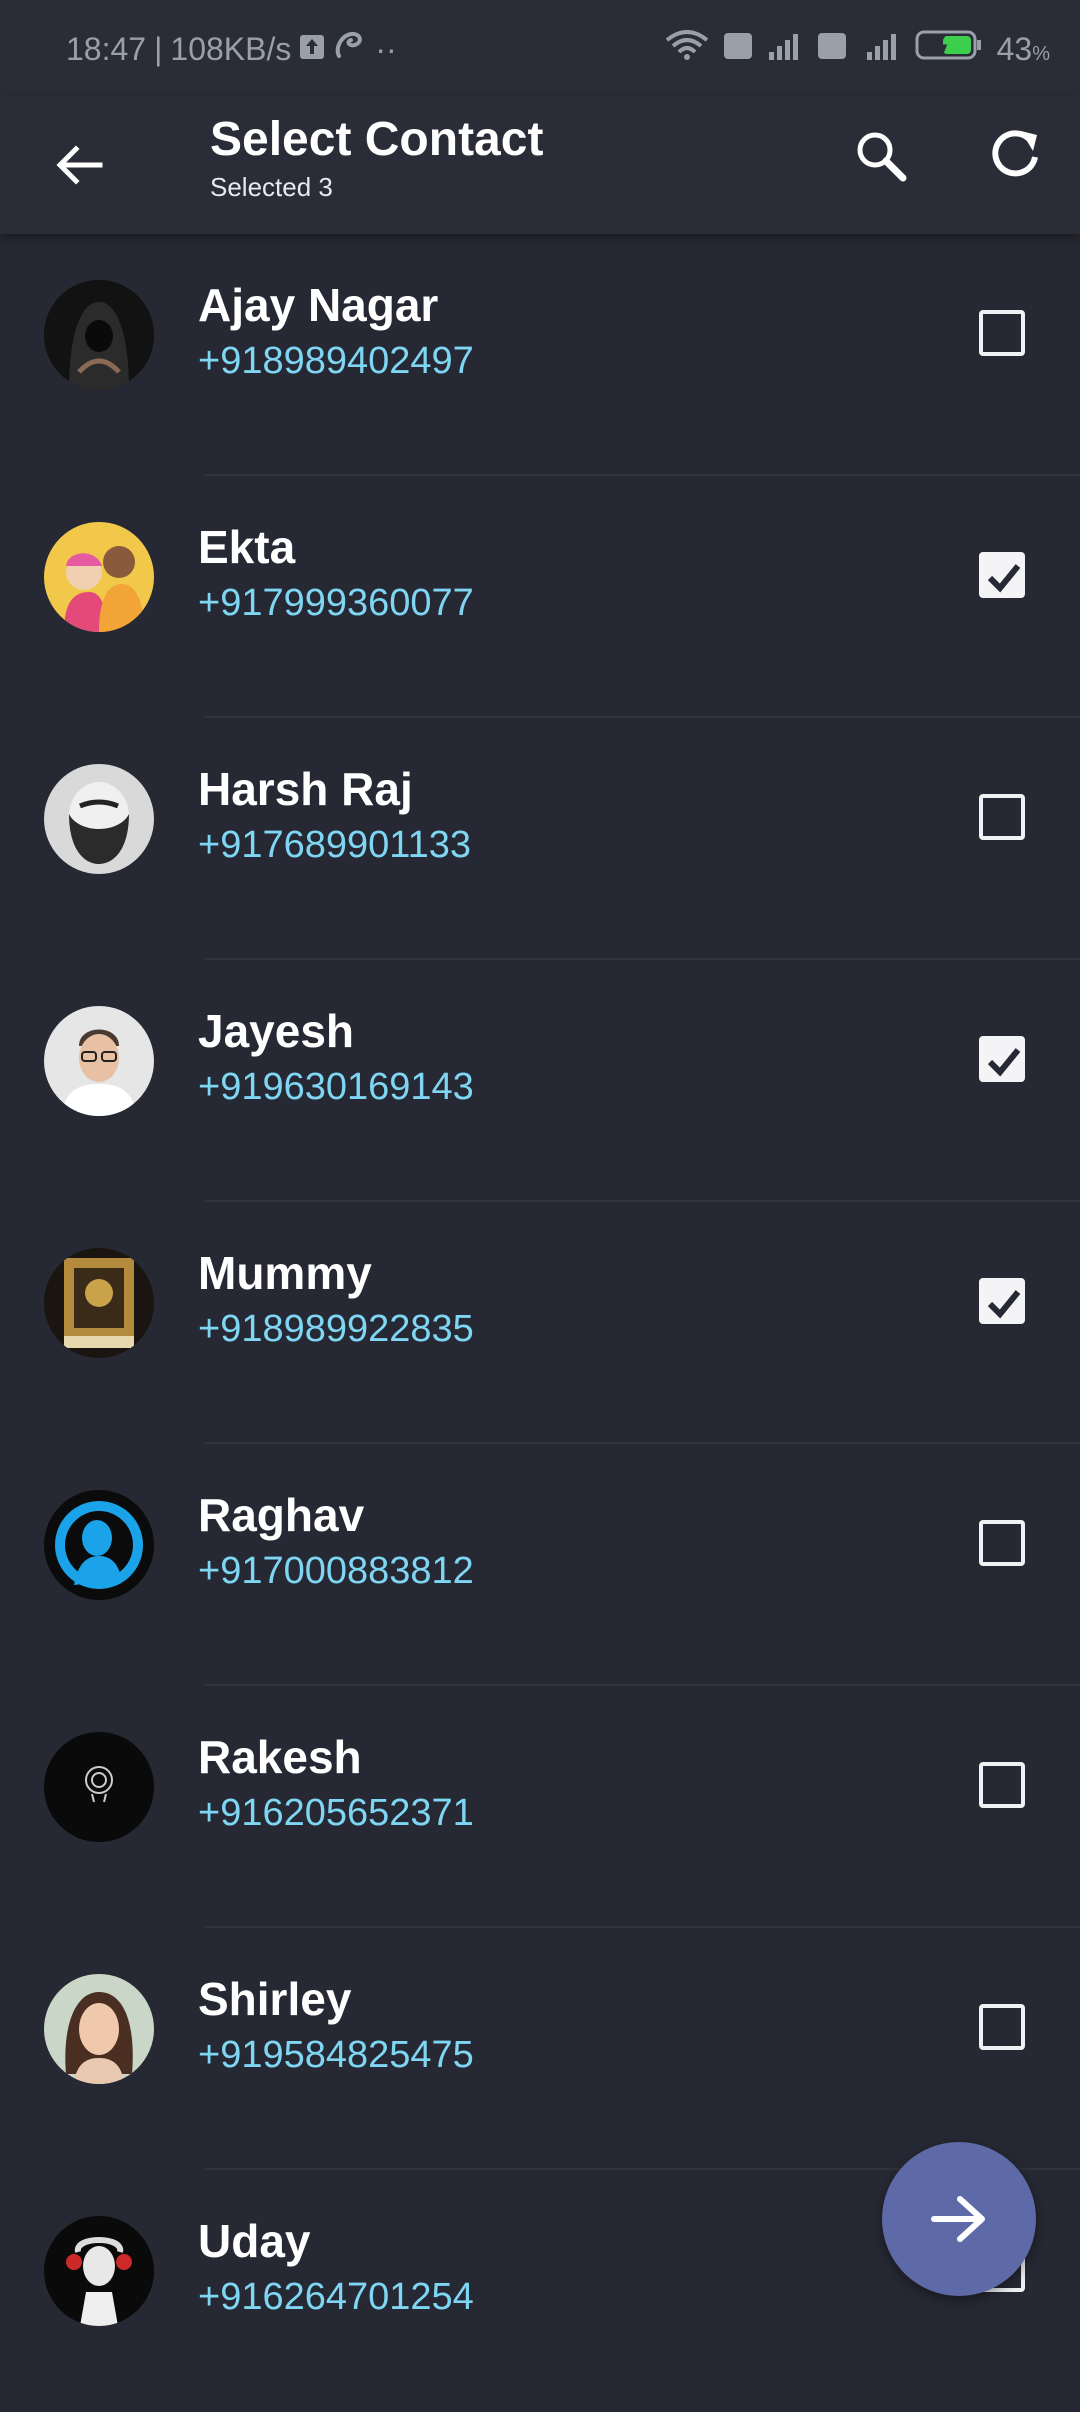 Image resolution: width=1080 pixels, height=2412 pixels. I want to click on status-network-speed: 108KB/s, so click(231, 48).